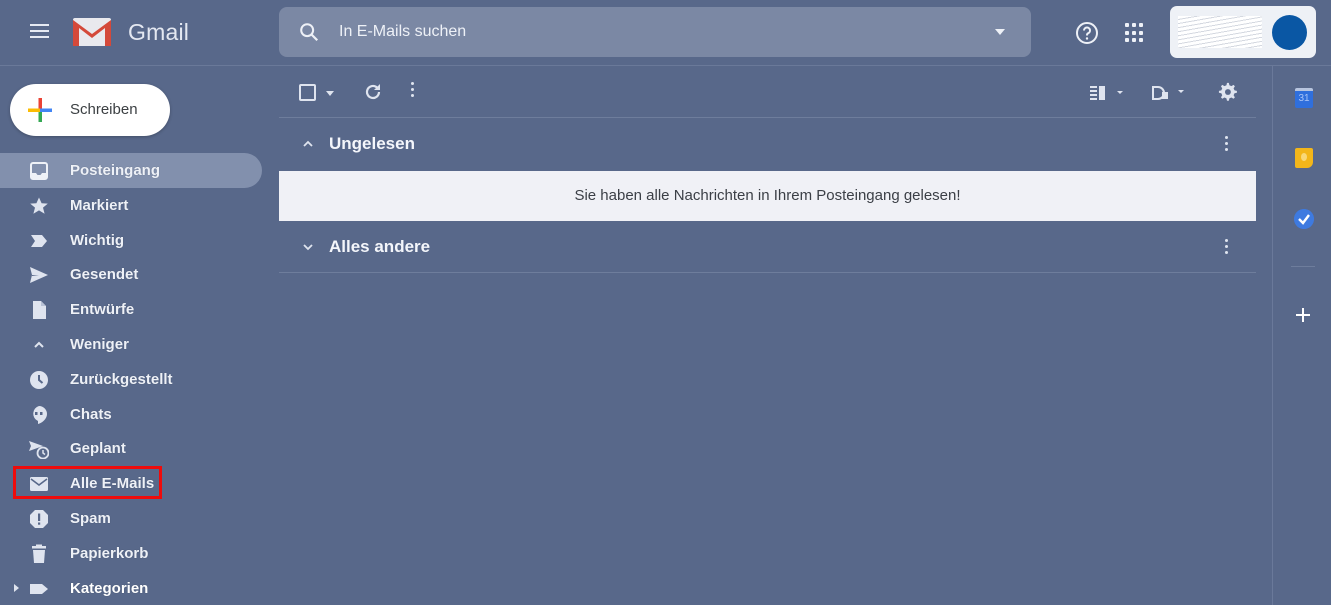 The height and width of the screenshot is (605, 1331). I want to click on label-icon, so click(39, 588).